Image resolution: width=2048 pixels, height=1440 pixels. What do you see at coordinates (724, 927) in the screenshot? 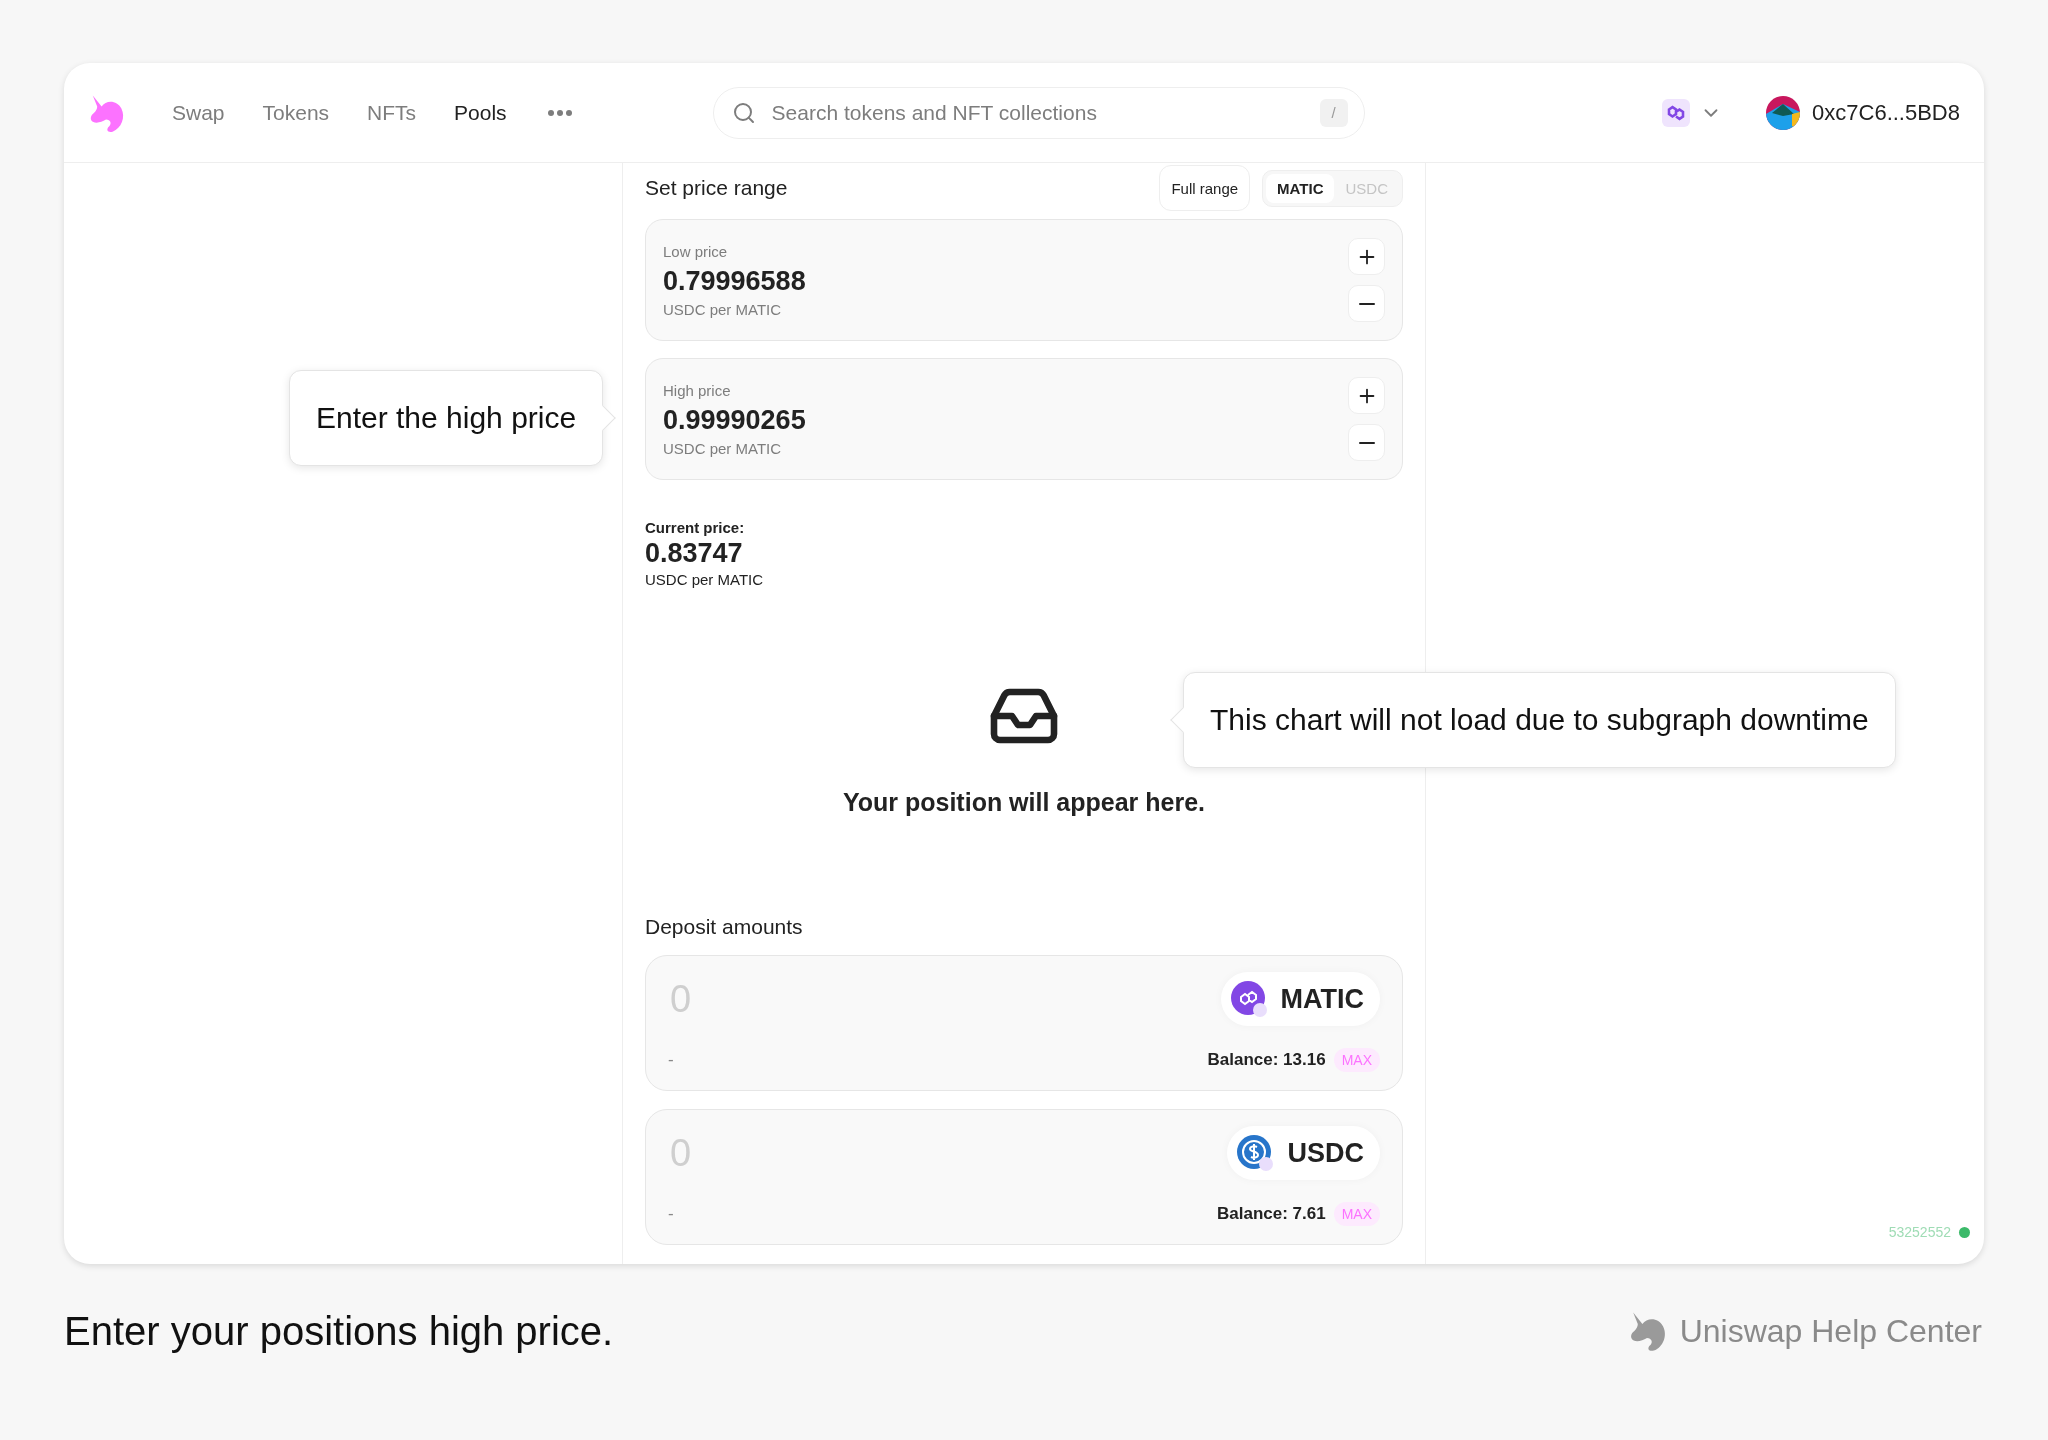
I see `section-title: Deposit amounts` at bounding box center [724, 927].